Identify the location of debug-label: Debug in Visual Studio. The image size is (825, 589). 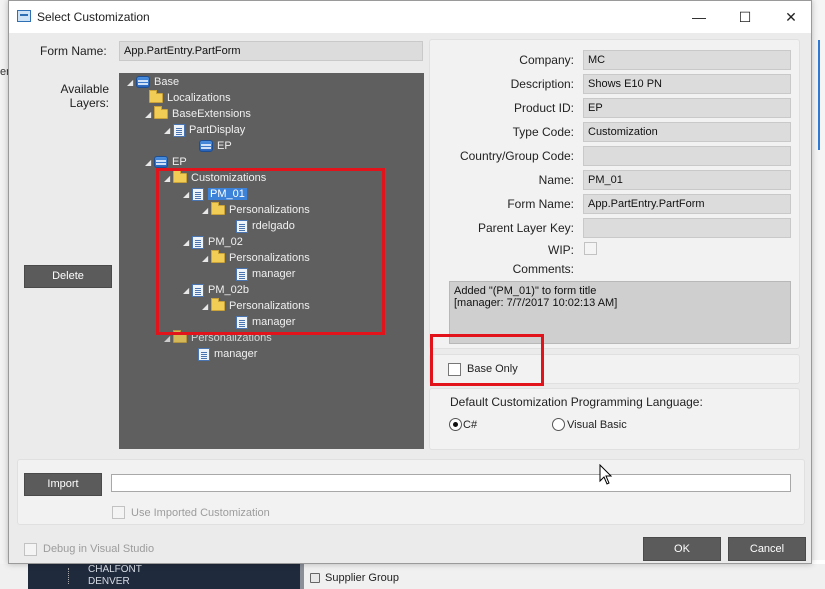
(99, 549).